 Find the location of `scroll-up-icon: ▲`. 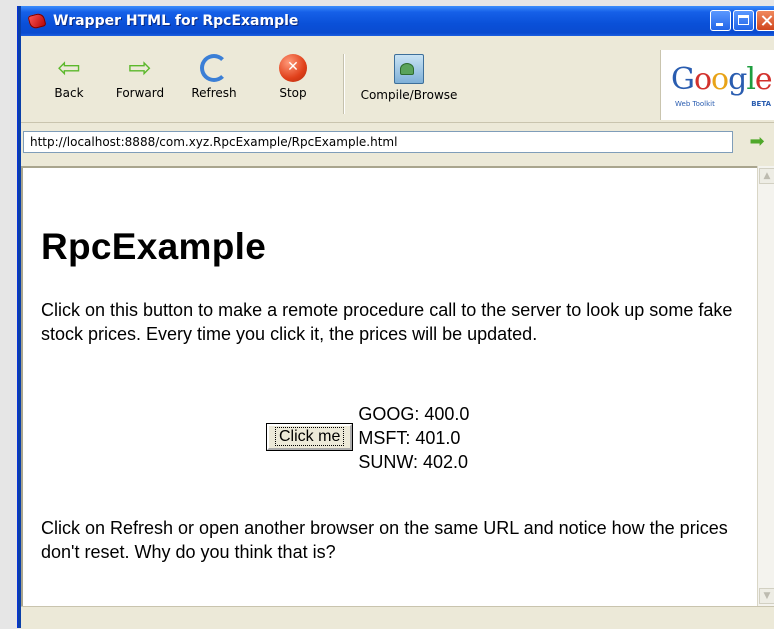

scroll-up-icon: ▲ is located at coordinates (766, 176).